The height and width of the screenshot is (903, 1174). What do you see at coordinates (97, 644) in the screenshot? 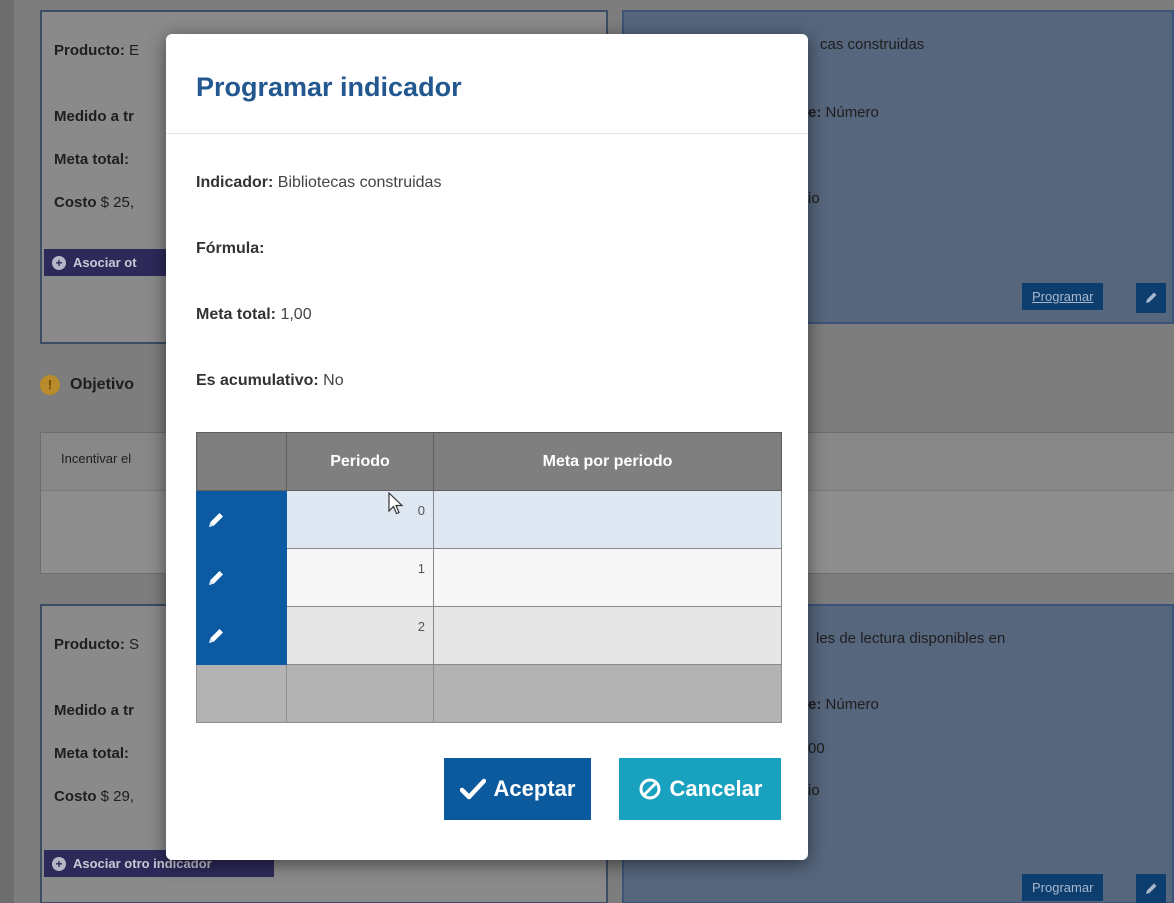
I see `card3-producto: Producto: S` at bounding box center [97, 644].